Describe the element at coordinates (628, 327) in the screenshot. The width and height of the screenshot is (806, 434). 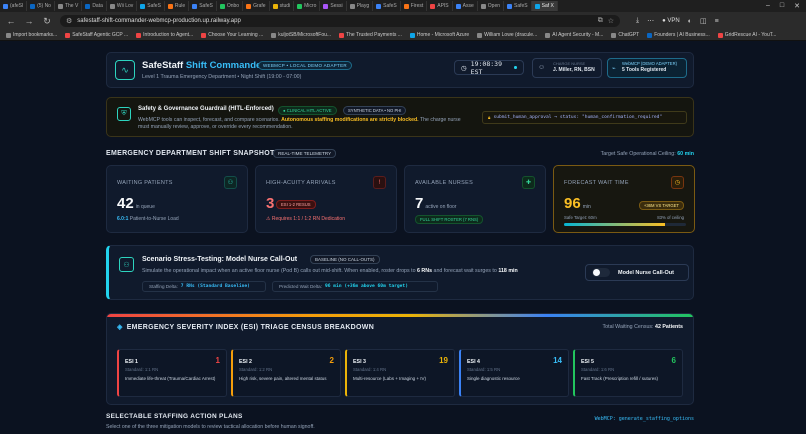
I see `triage-total-label: Total Waiting Census:` at that location.